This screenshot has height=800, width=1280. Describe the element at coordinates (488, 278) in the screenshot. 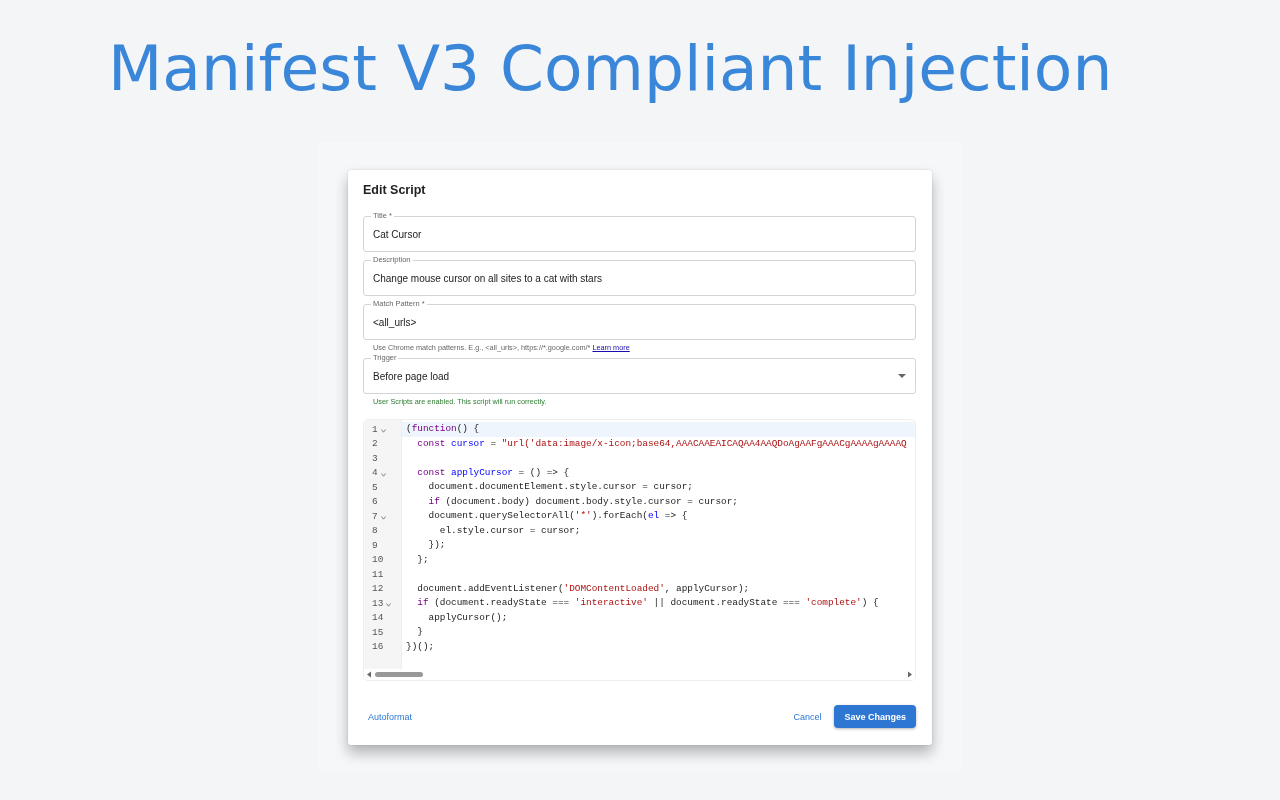

I see `field-value: Change mouse cursor on all sites to a cat with stars` at that location.